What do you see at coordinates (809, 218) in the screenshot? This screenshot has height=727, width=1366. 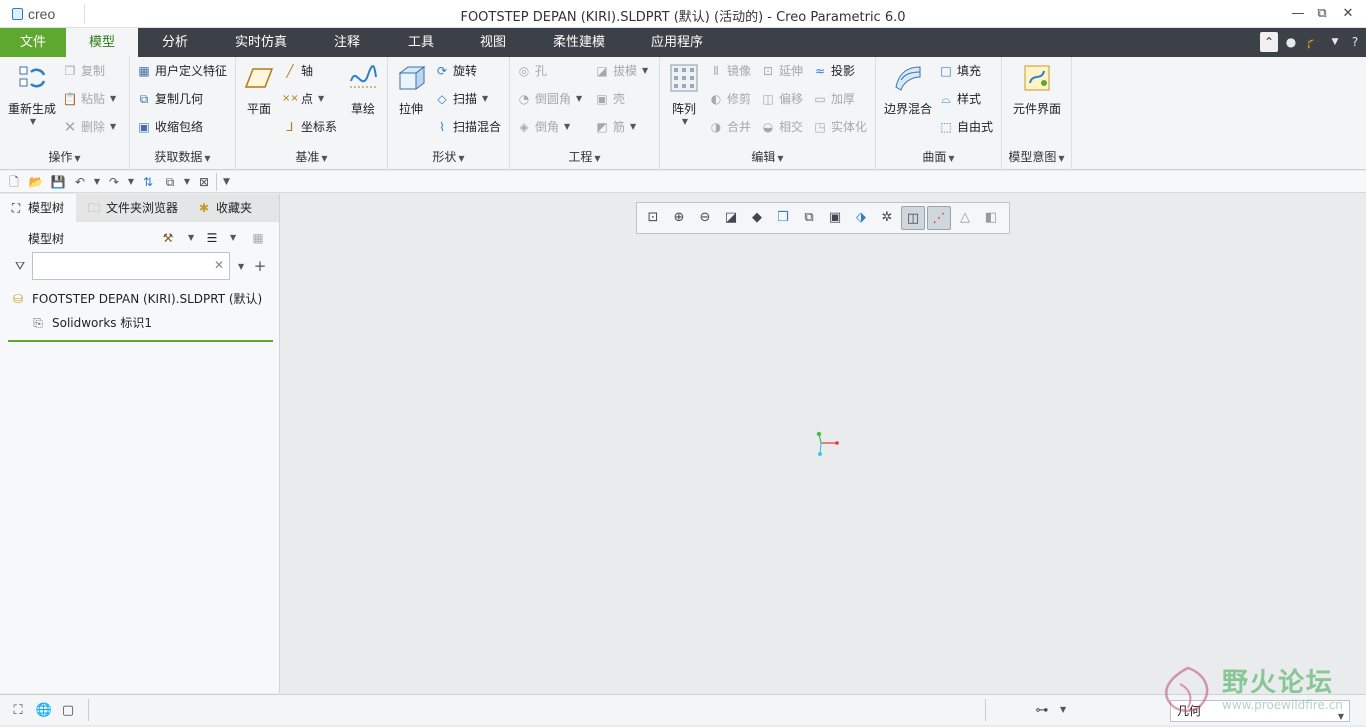 I see `view-manager-icon: ⧉` at bounding box center [809, 218].